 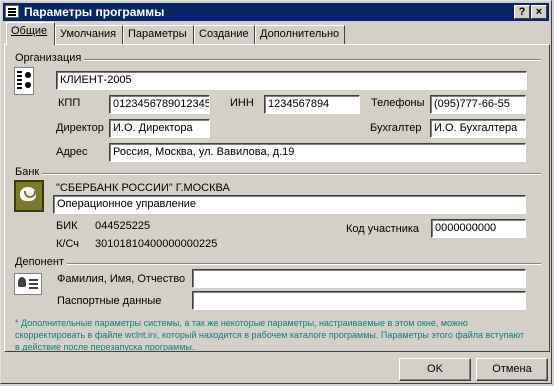 I want to click on app-icon, so click(x=12, y=11).